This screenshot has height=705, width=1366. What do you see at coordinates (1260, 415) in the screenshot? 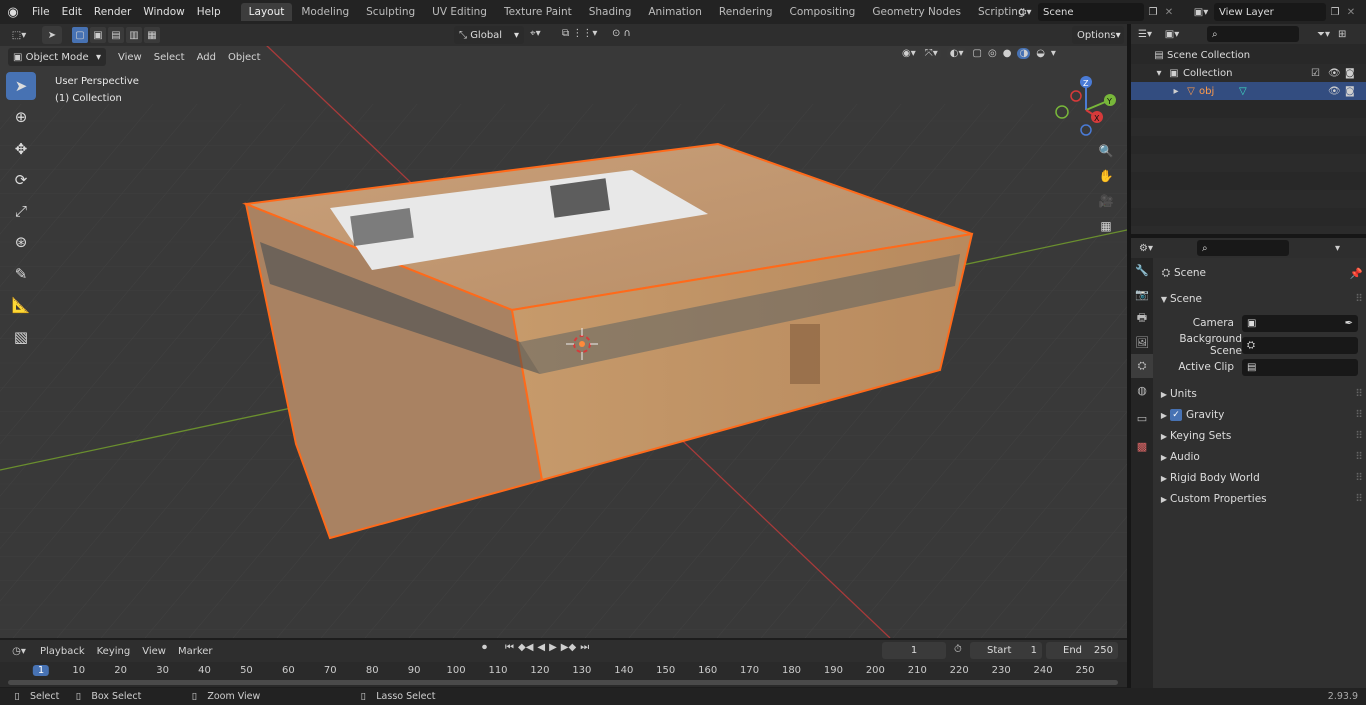
I see `panel-gravity: ▶ ✓ Gravity ⠿` at bounding box center [1260, 415].